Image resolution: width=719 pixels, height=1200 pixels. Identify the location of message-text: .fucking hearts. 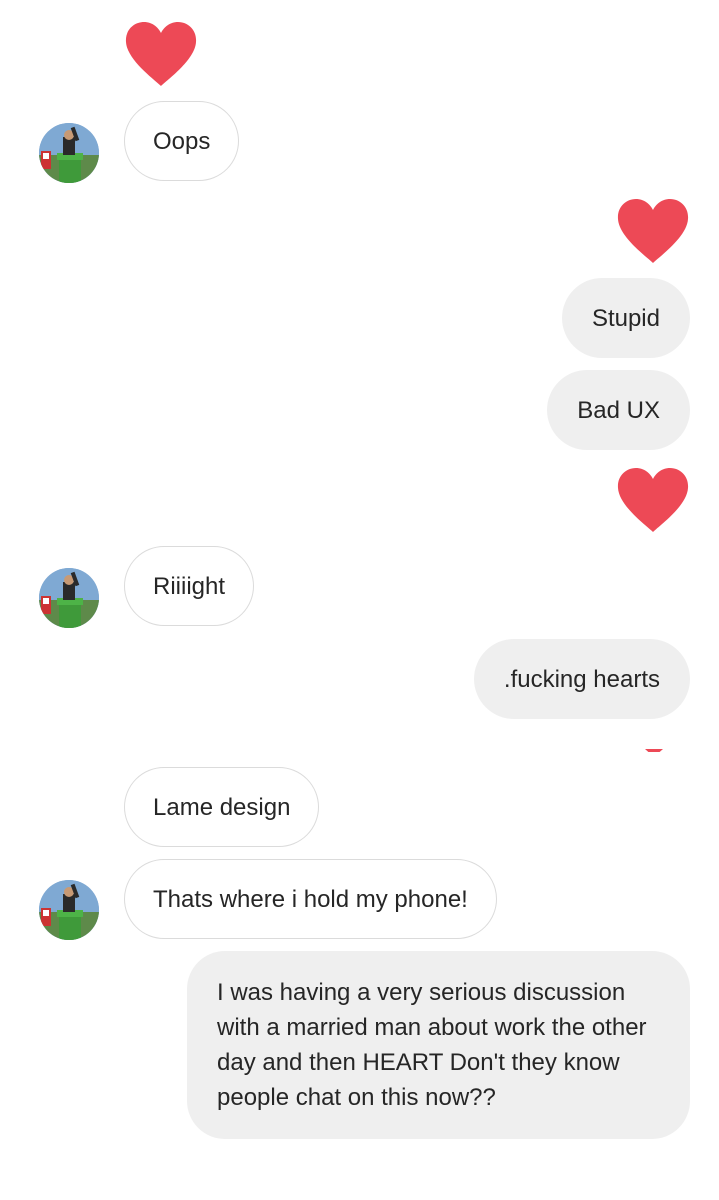
(581, 679).